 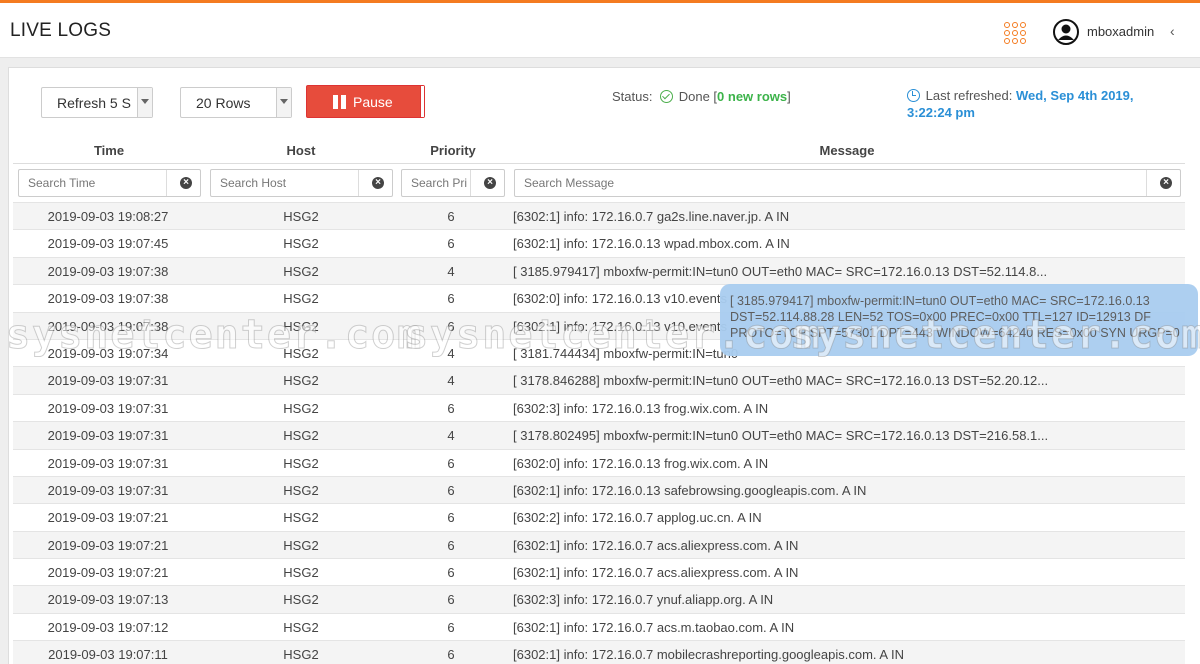 I want to click on search-host-input, so click(x=285, y=183).